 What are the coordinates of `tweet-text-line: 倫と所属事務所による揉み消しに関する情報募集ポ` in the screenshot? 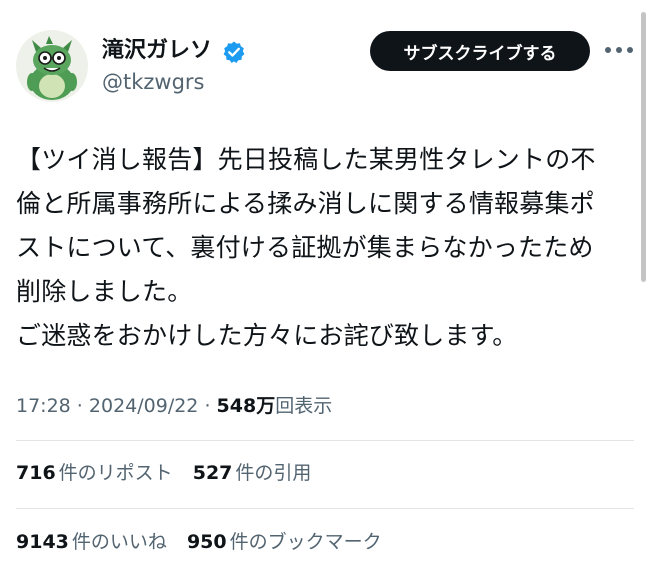 It's located at (305, 203).